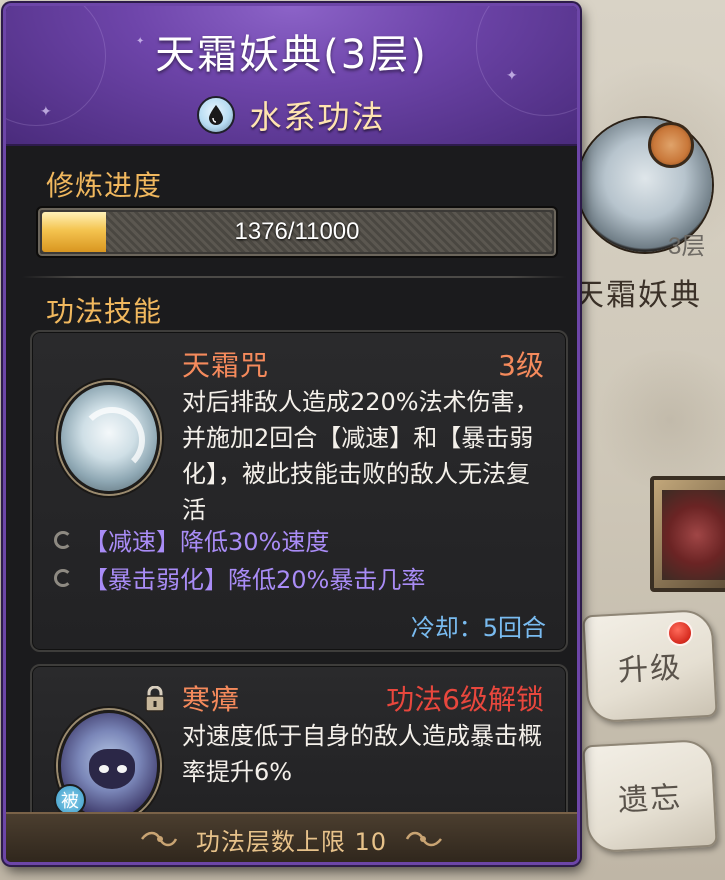 The width and height of the screenshot is (725, 880). I want to click on cultivation-progress-bar: 1376/11000, so click(297, 232).